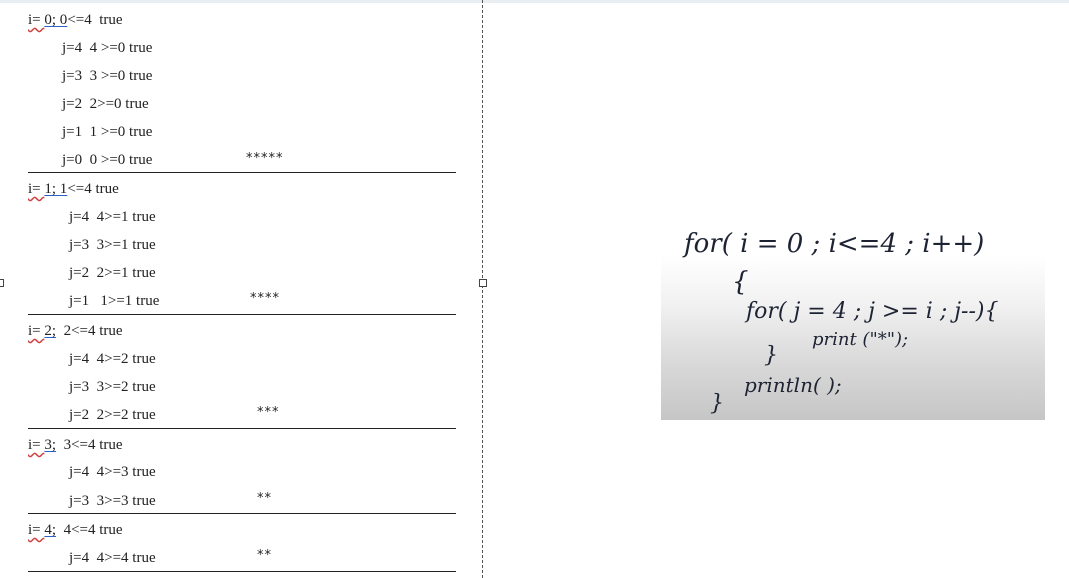 The image size is (1069, 578). I want to click on inner-loop-line: j=3 3>=3 true, so click(112, 501).